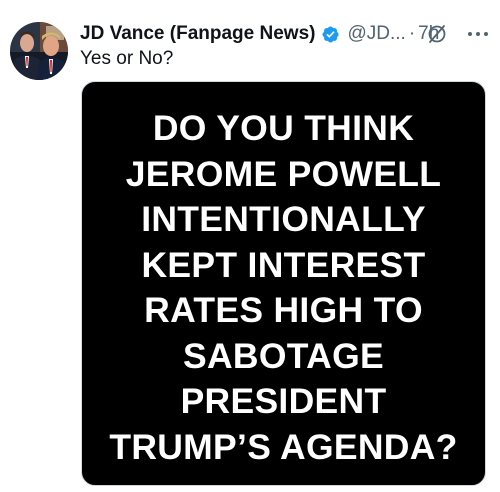  What do you see at coordinates (283, 128) in the screenshot?
I see `media-line: DO YOU THINK` at bounding box center [283, 128].